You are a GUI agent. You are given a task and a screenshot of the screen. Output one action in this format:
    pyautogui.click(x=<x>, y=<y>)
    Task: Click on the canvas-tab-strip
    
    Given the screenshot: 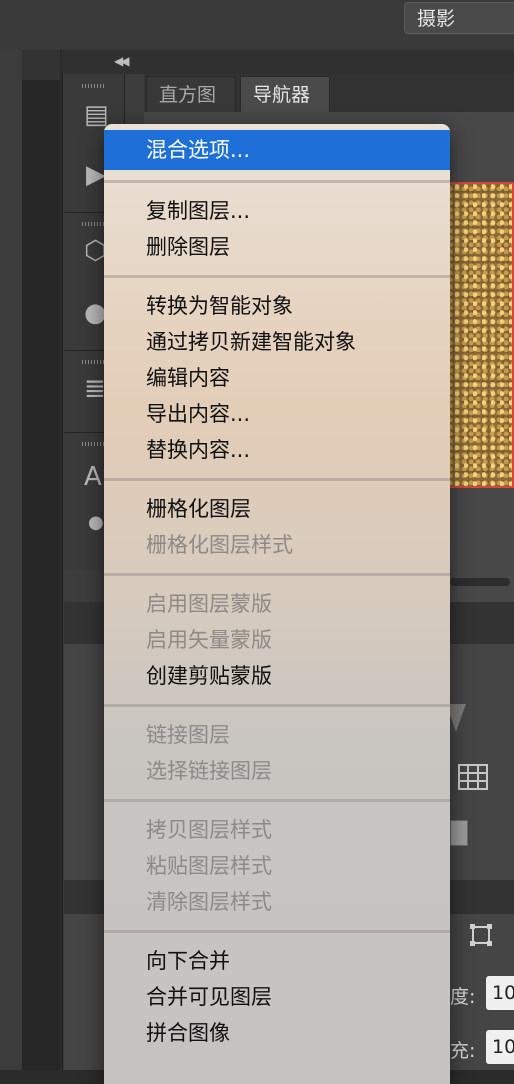 What is the action you would take?
    pyautogui.click(x=41, y=65)
    